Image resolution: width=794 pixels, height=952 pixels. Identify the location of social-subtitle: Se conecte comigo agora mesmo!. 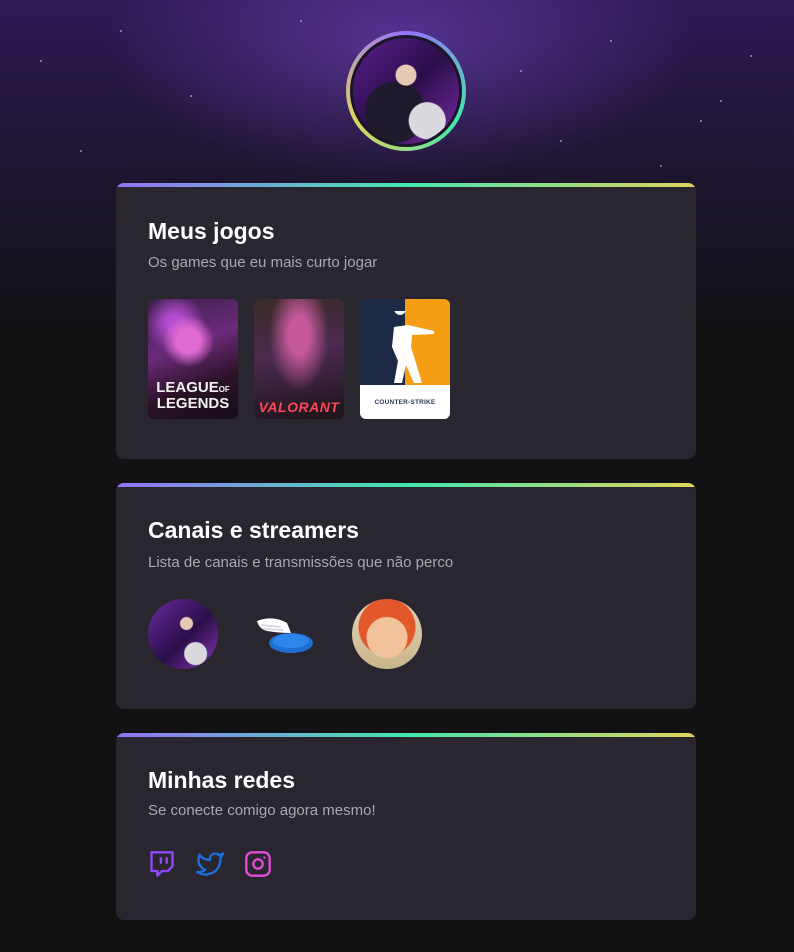
(262, 810).